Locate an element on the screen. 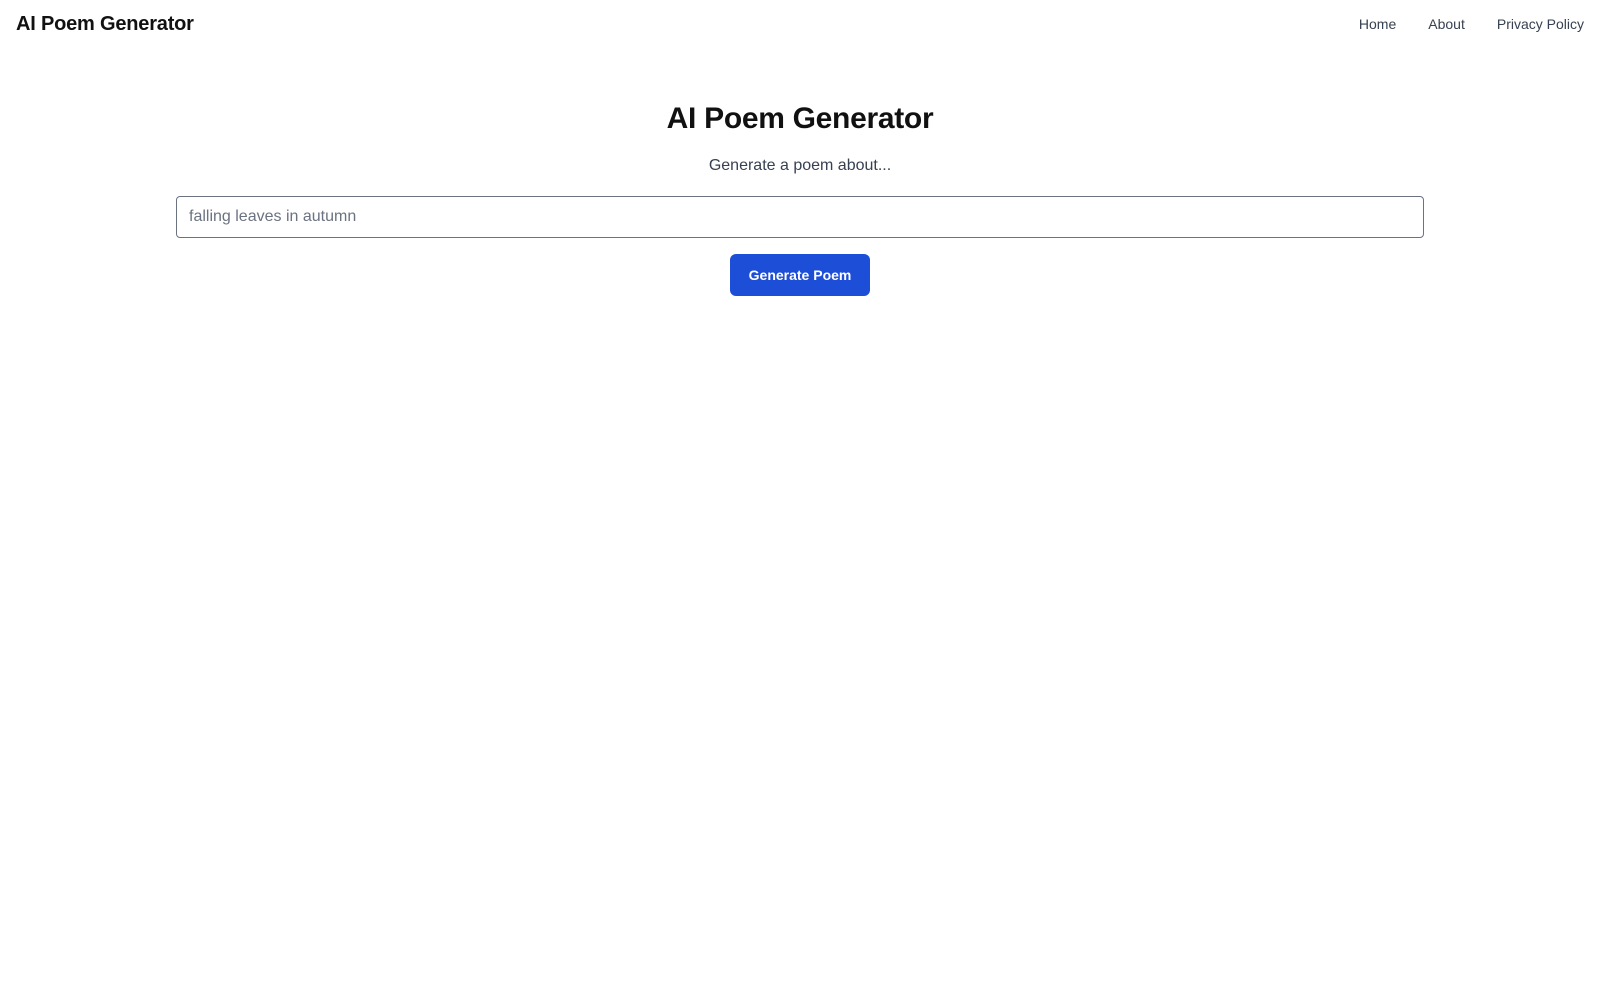 The width and height of the screenshot is (1600, 1000). page-title: AI Poem Generator is located at coordinates (800, 118).